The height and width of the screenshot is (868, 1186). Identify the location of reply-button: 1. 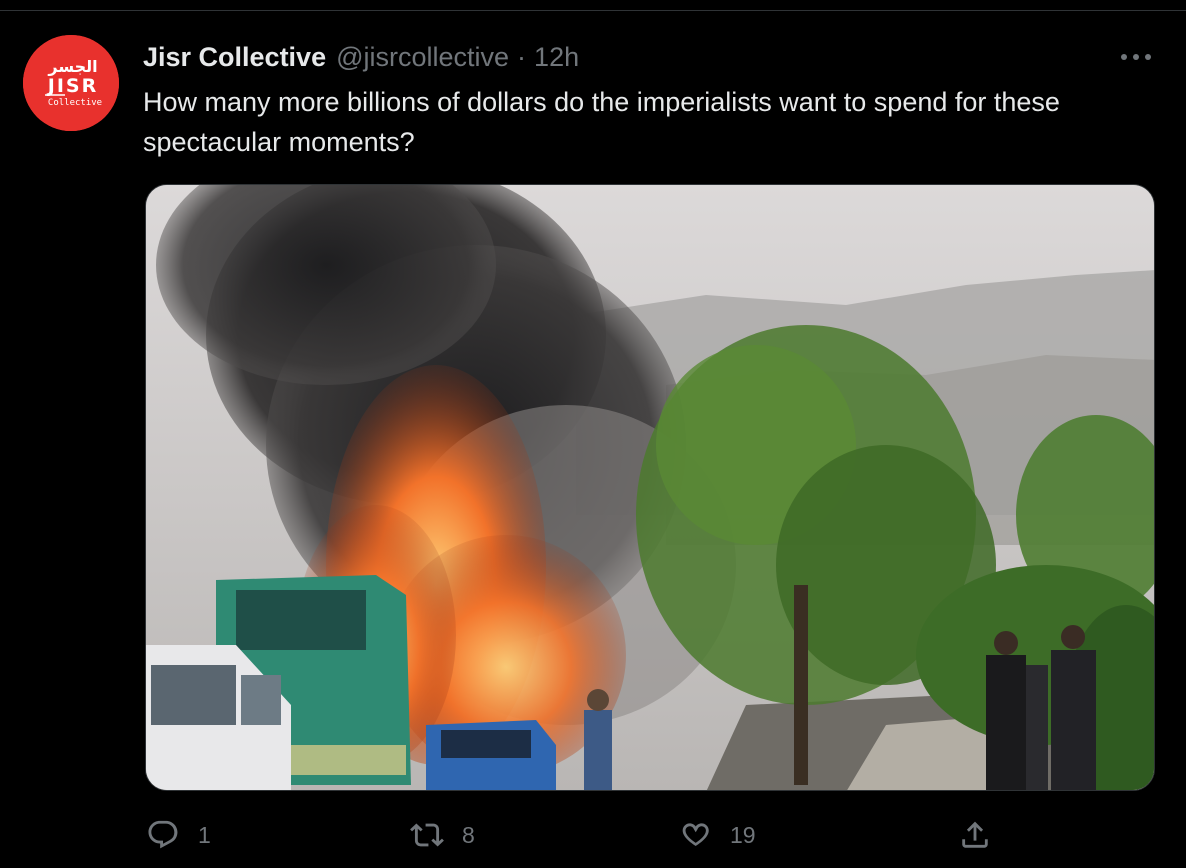
(178, 835).